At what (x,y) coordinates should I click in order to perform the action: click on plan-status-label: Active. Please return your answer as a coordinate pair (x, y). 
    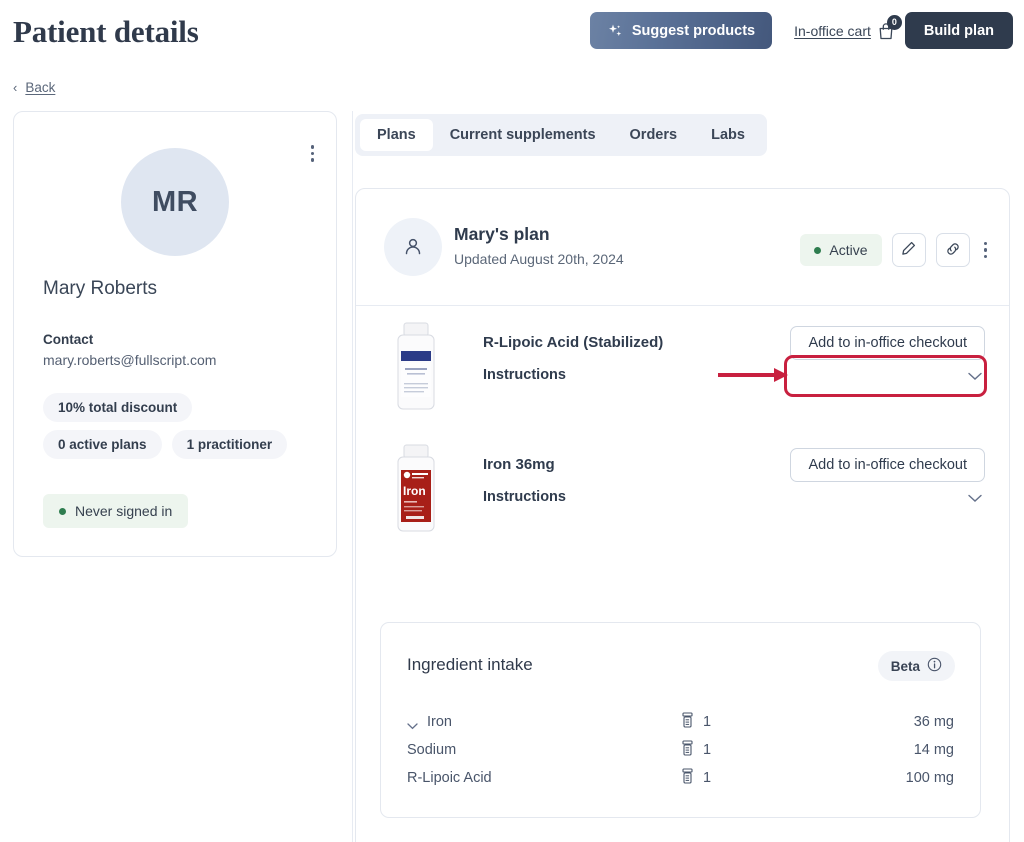
    Looking at the image, I should click on (848, 250).